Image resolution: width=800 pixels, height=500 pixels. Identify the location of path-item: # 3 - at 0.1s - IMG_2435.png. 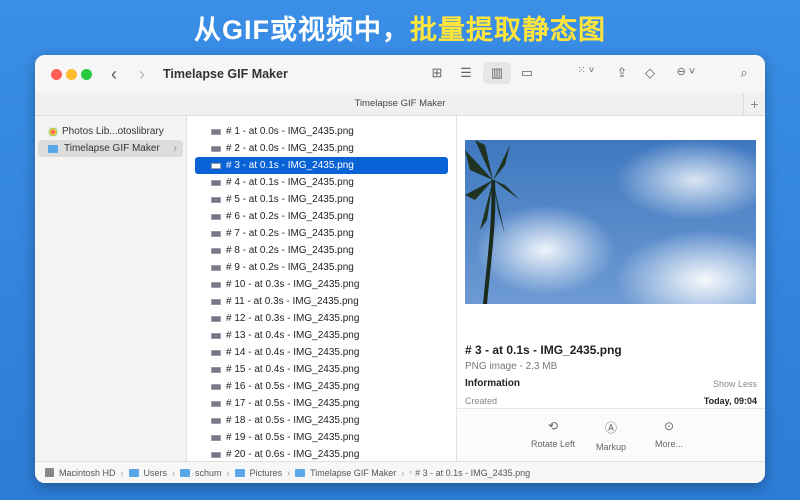
(472, 473).